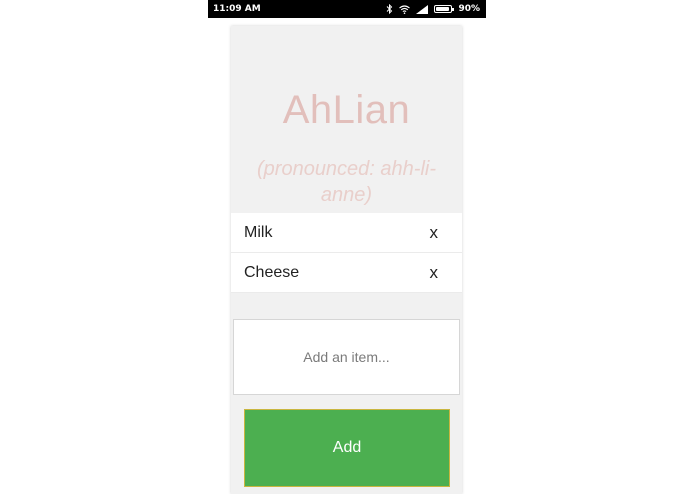 The height and width of the screenshot is (494, 695). I want to click on battery-level-fill, so click(443, 9).